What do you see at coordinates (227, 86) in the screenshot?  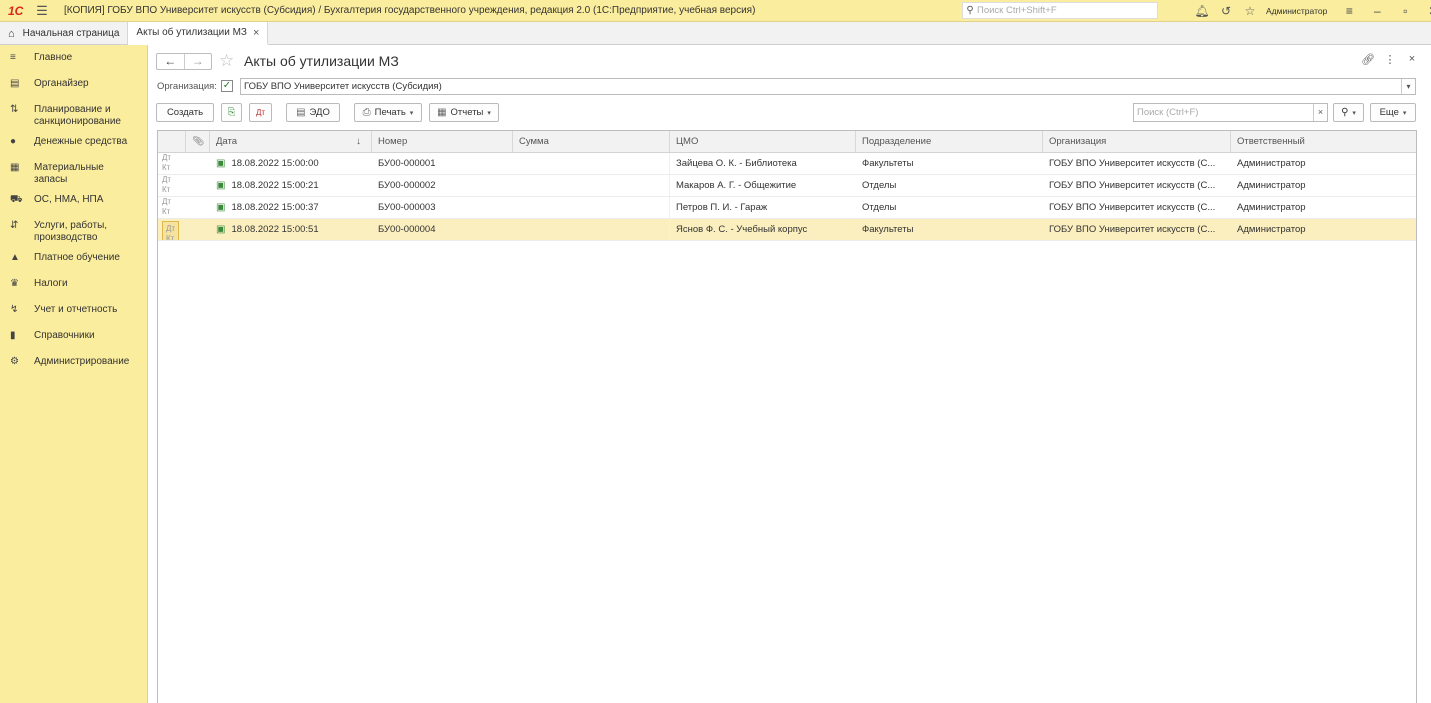 I see `organization-filter-checkbox: ✓` at bounding box center [227, 86].